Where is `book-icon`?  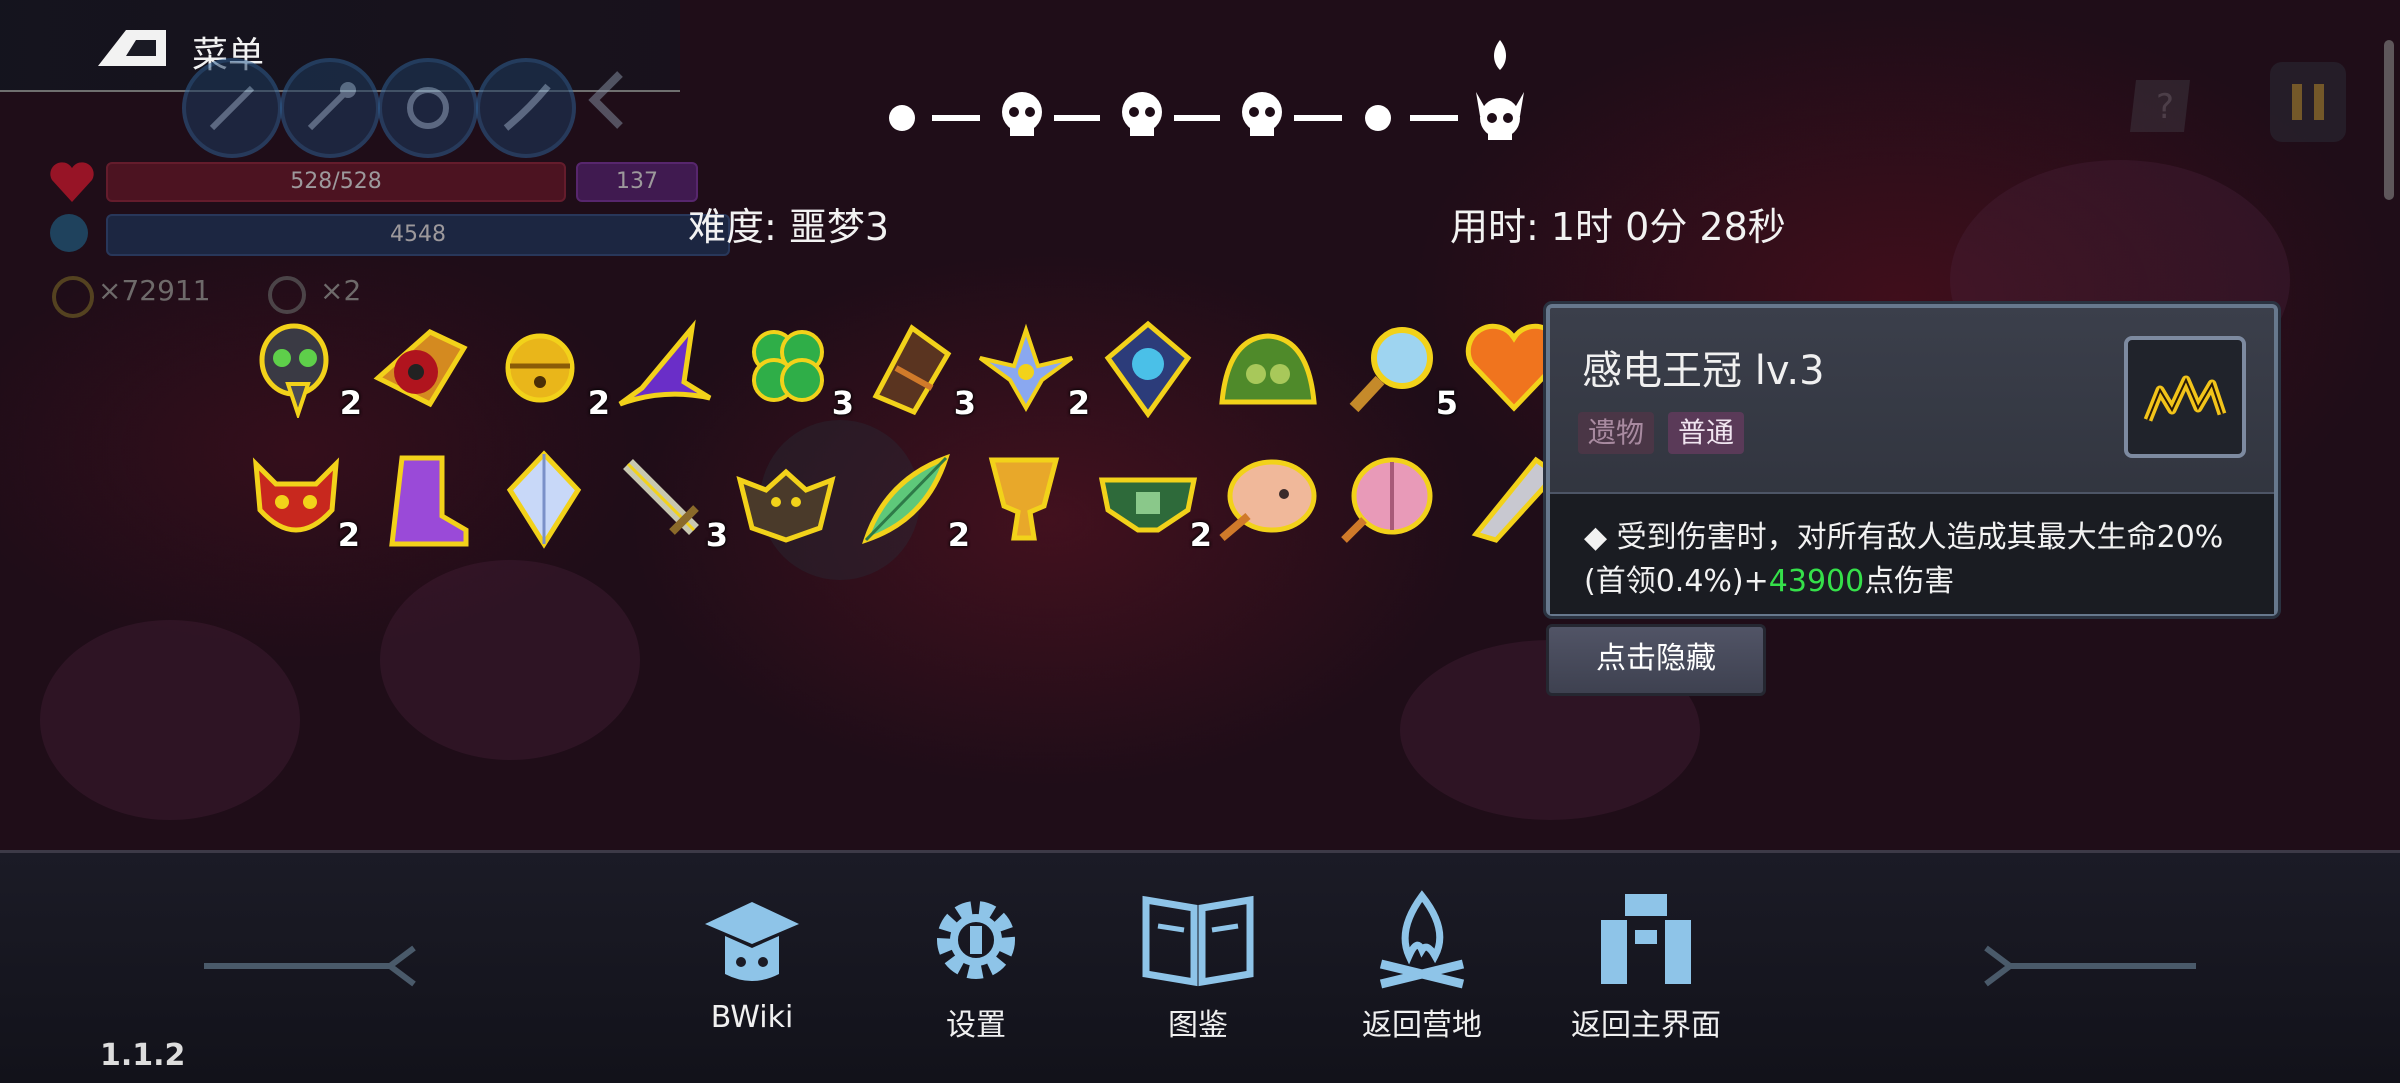 book-icon is located at coordinates (1198, 941).